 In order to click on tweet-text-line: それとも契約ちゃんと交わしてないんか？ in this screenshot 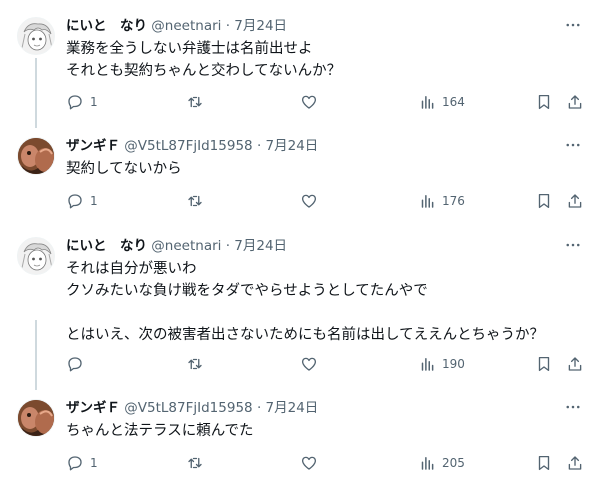, I will do `click(204, 71)`.